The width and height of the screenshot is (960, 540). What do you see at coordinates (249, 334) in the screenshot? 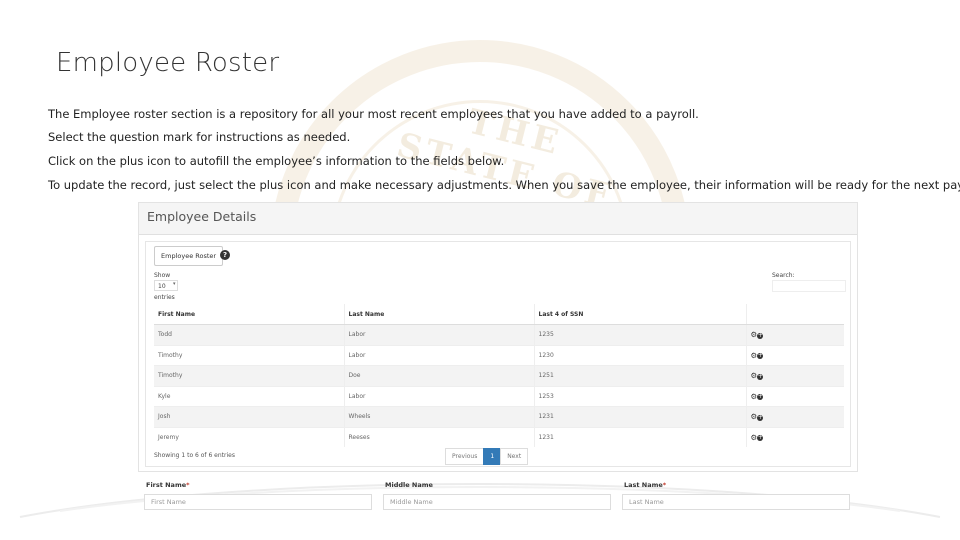
I see `cell-first-name: Todd` at bounding box center [249, 334].